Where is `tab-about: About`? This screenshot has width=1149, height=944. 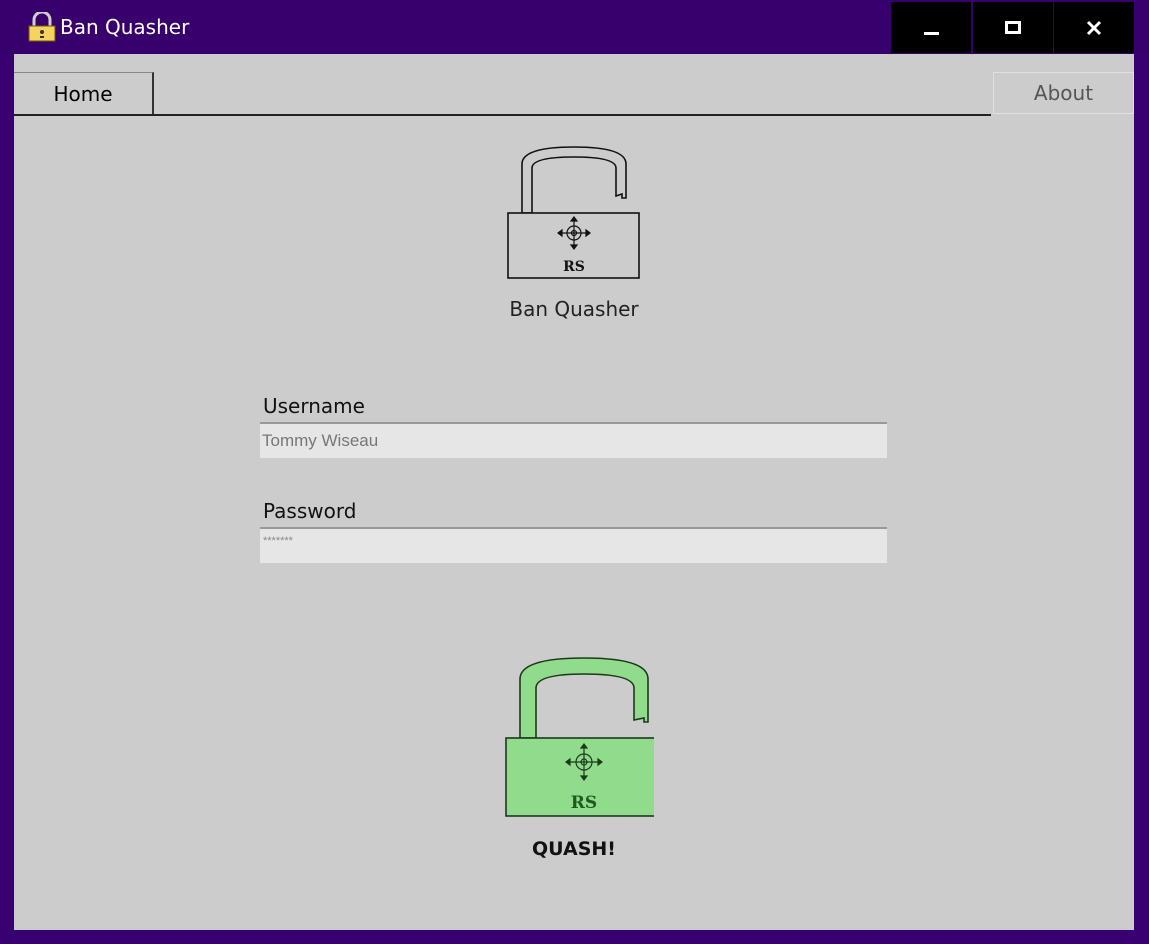 tab-about: About is located at coordinates (1063, 93).